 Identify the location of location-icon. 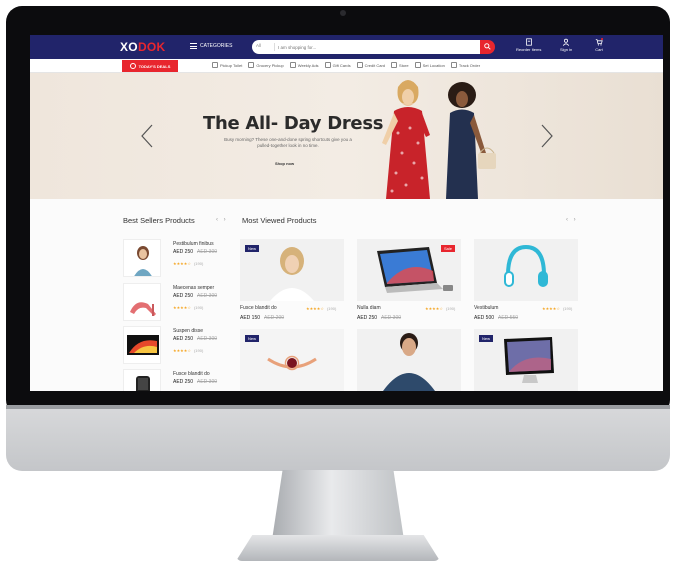
(394, 65).